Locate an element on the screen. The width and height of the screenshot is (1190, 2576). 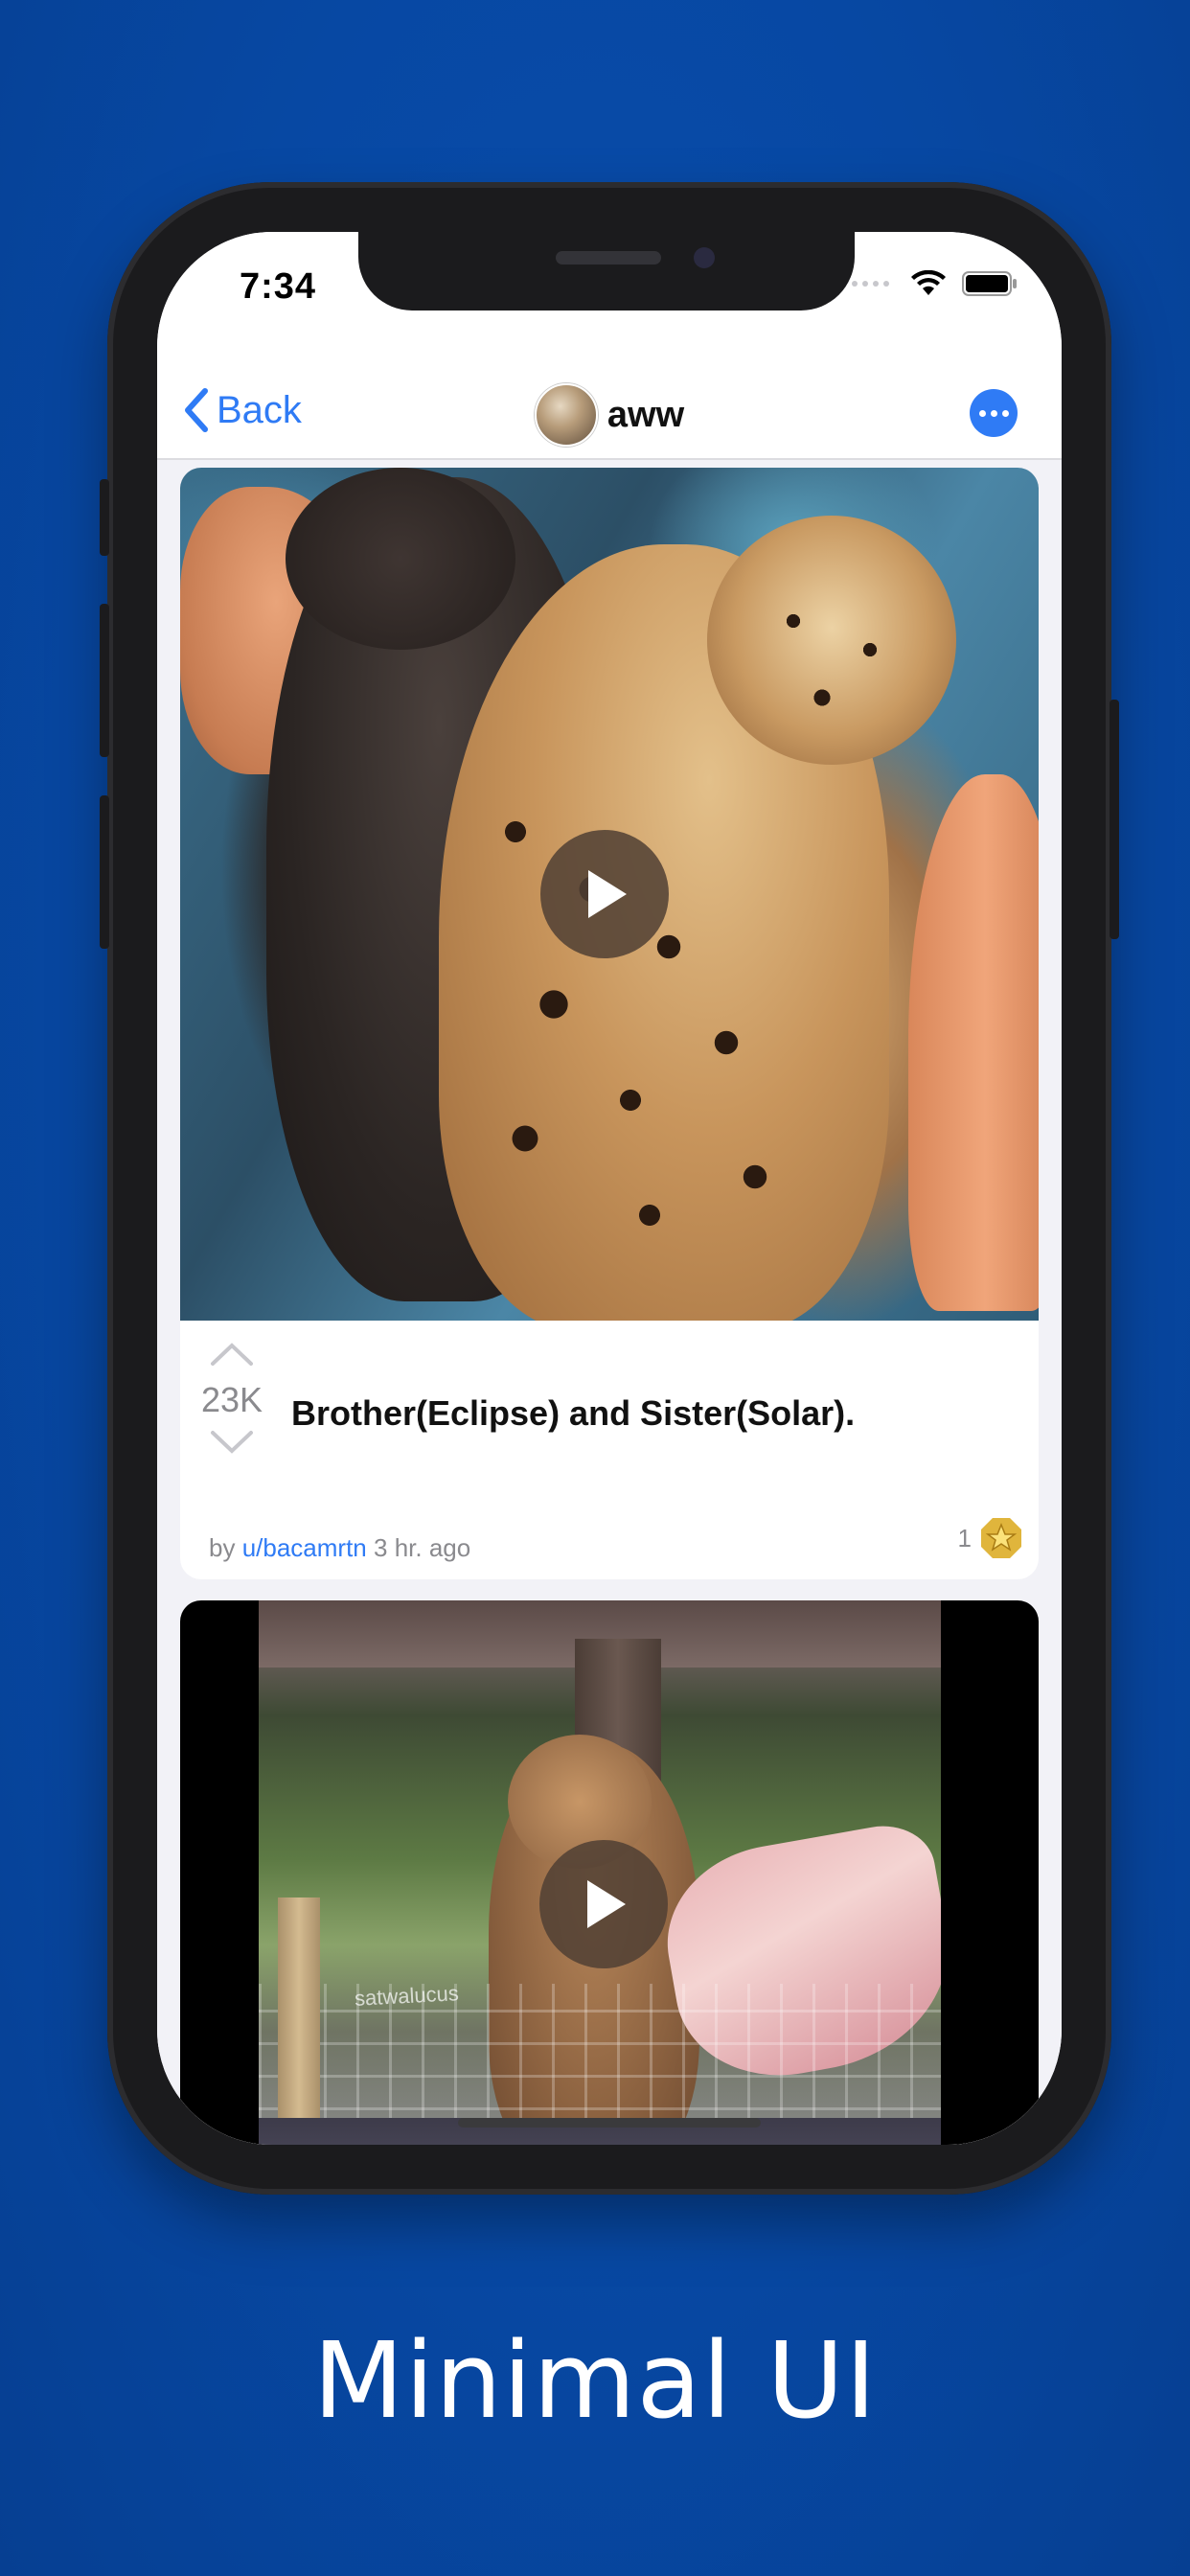
post-meta: by u/bacamrtn 3 hr. ago is located at coordinates (340, 1548).